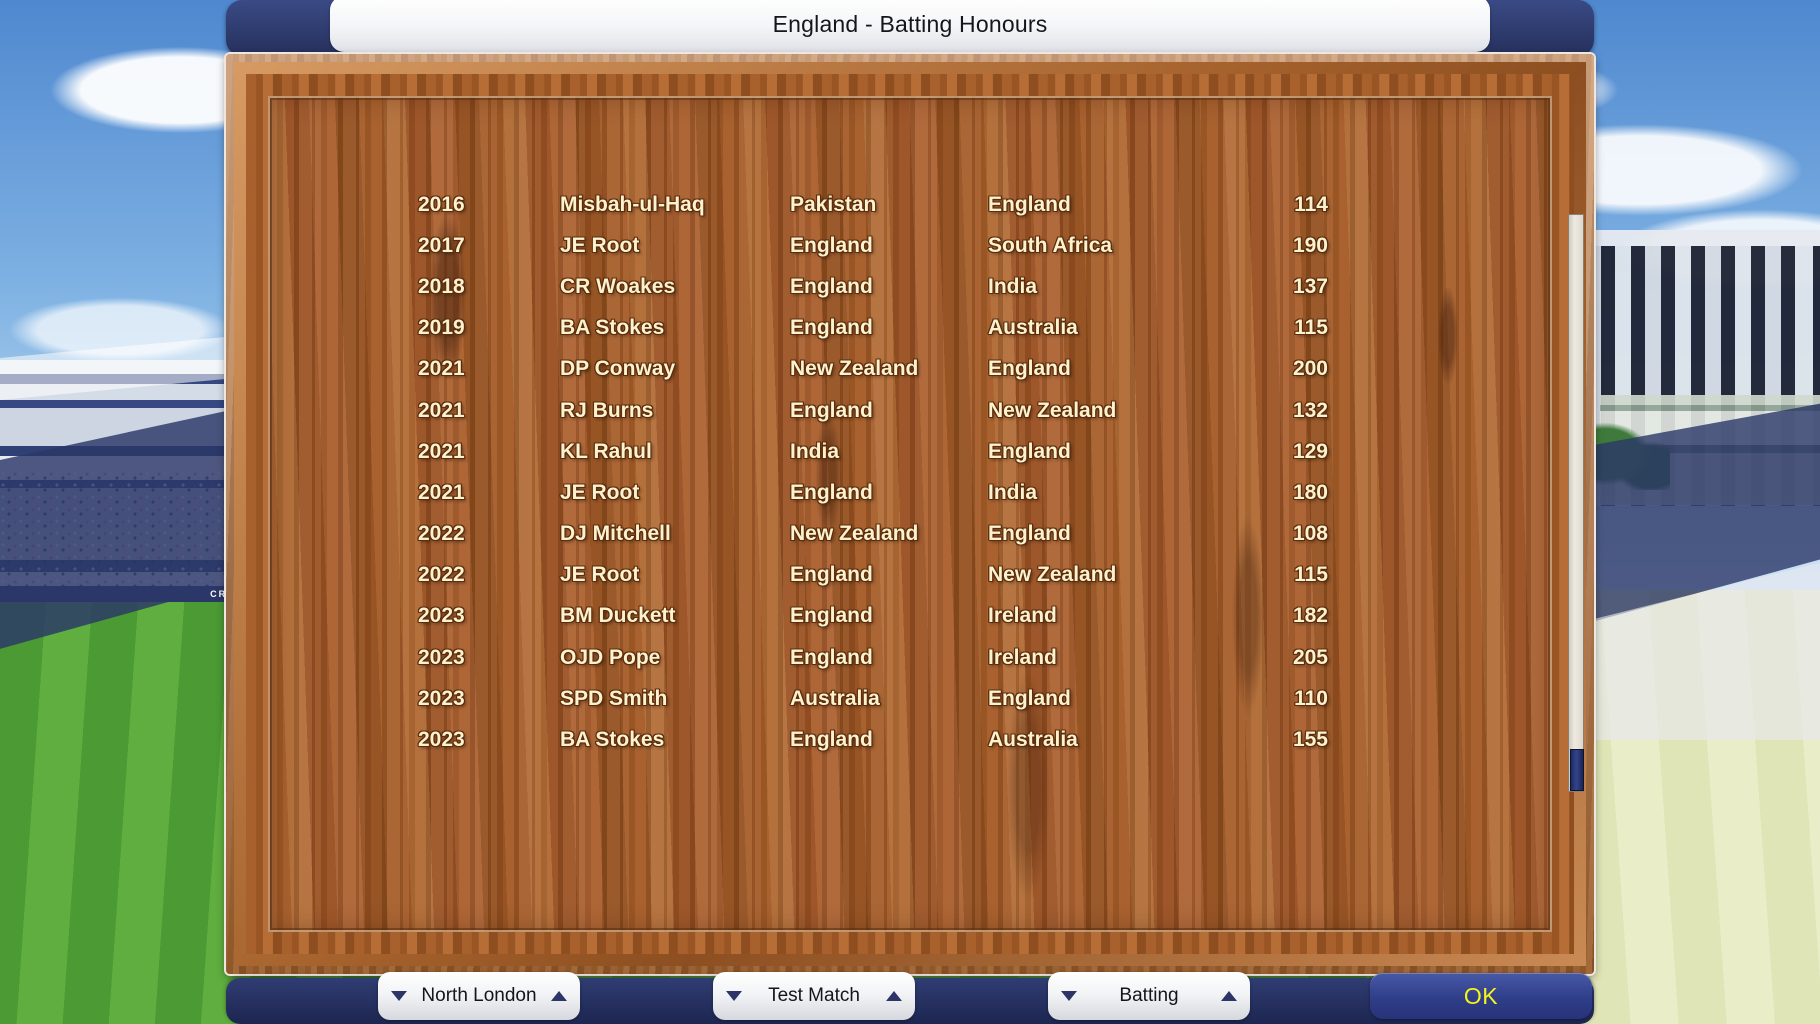 The width and height of the screenshot is (1820, 1024). I want to click on team-cell: Pakistan, so click(833, 204).